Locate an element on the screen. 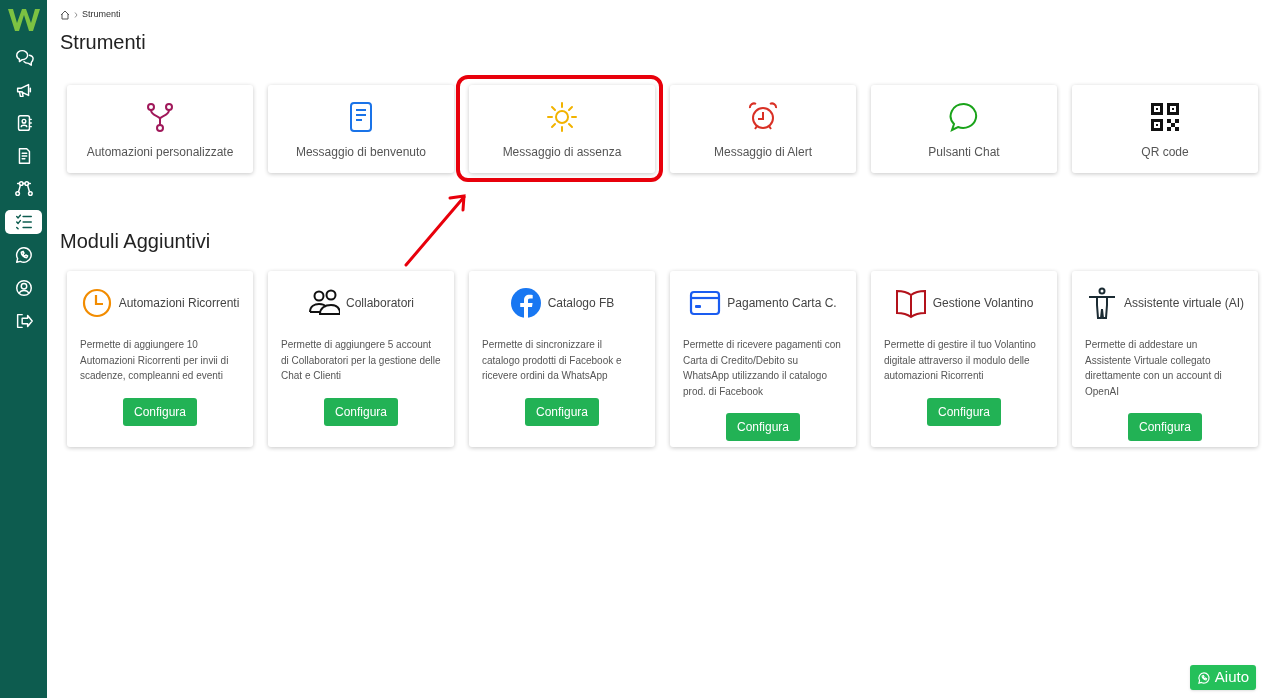 The height and width of the screenshot is (698, 1280). module-title: Automazioni Ricorrenti is located at coordinates (179, 303).